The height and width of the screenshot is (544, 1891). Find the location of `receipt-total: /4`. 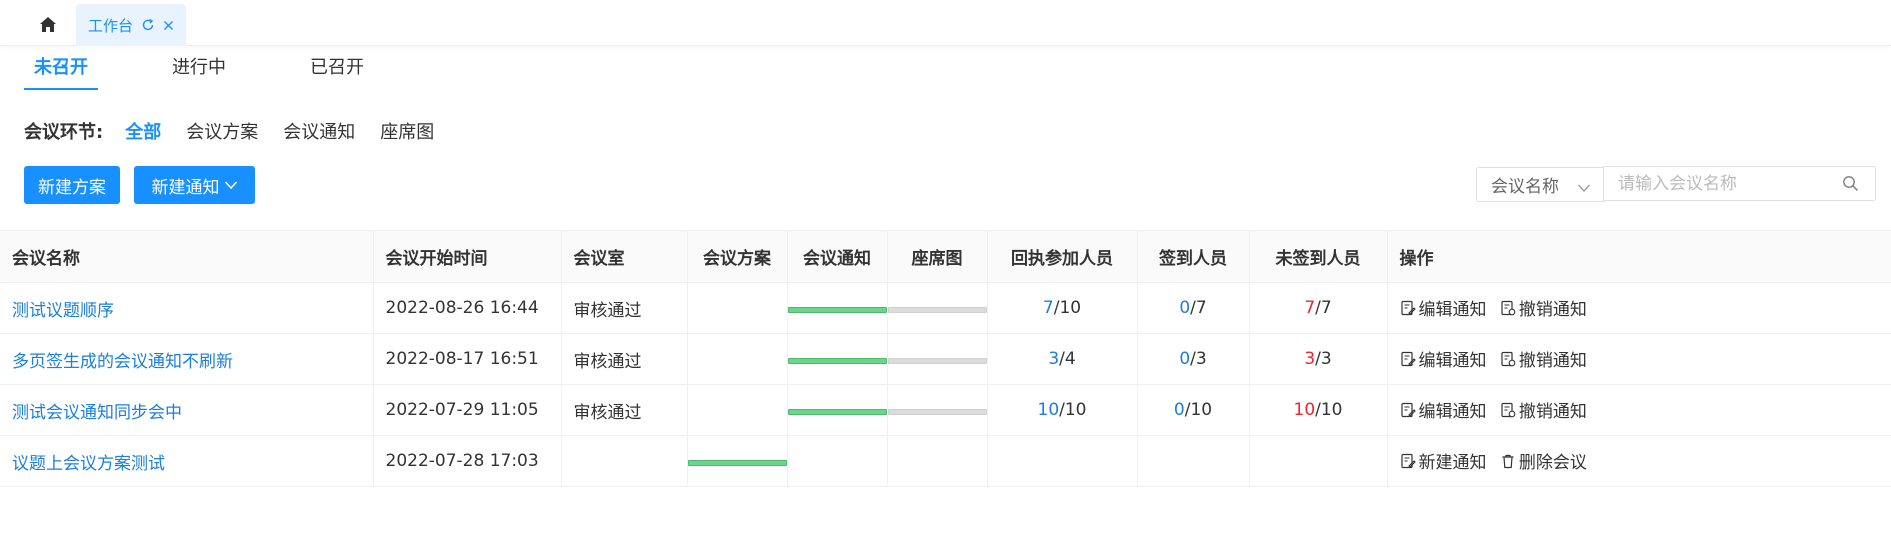

receipt-total: /4 is located at coordinates (1067, 359).